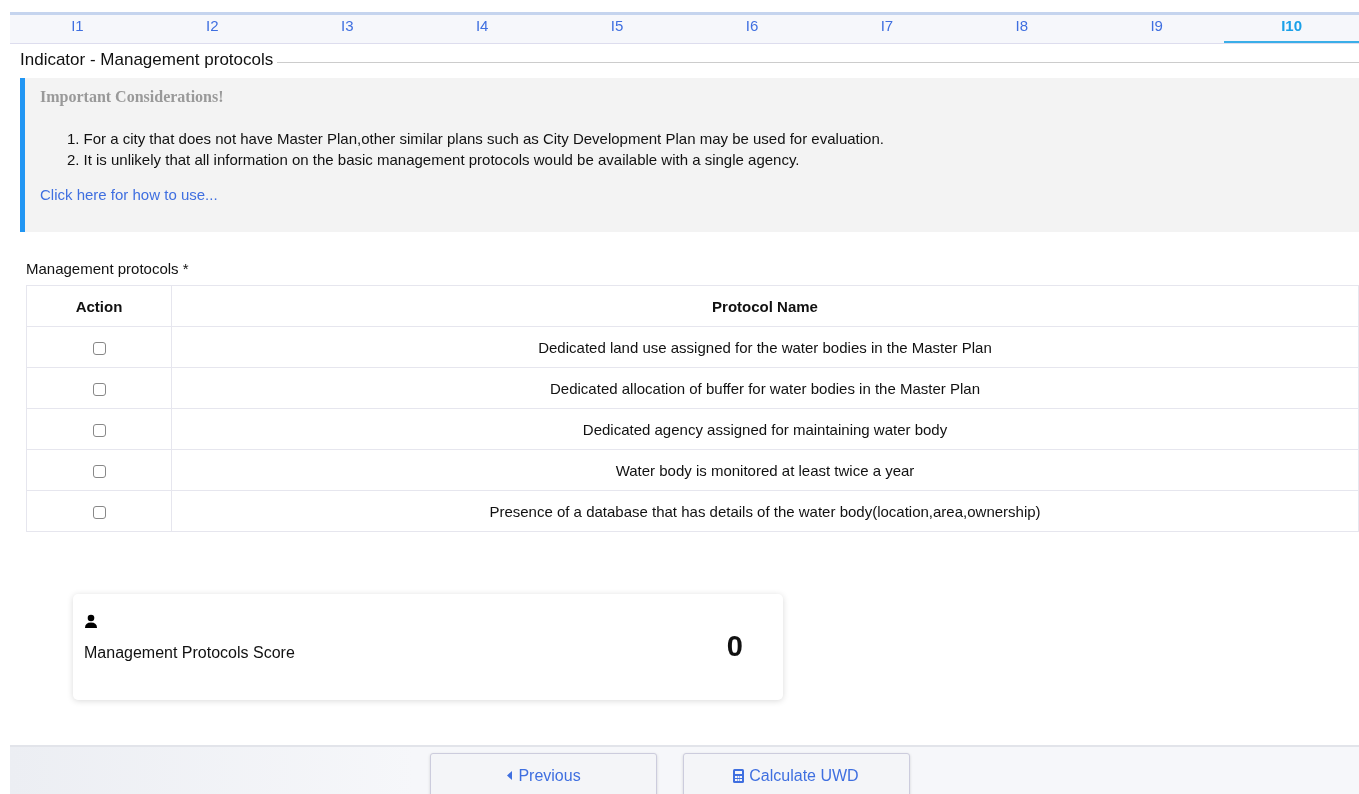 This screenshot has width=1359, height=794. I want to click on consideration-item: It is unlikely that all information on the basic management protocols would be available with a single agency., so click(441, 160).